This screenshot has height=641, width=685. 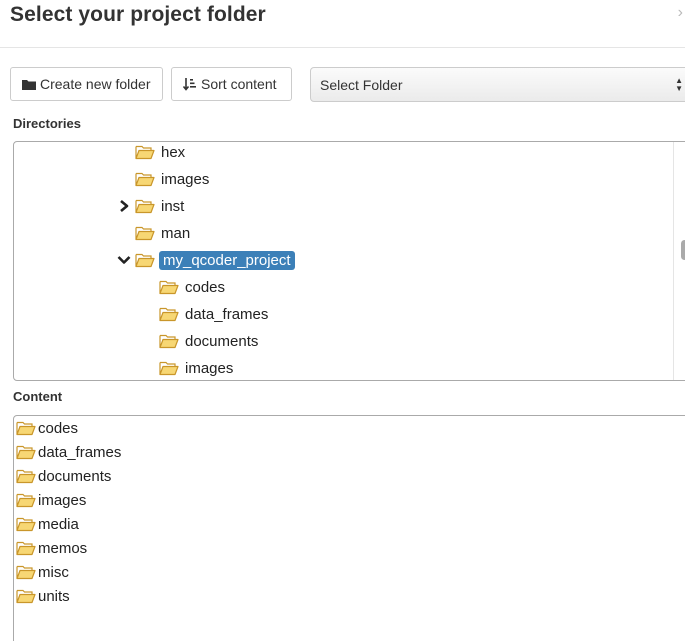 I want to click on content-item: units, so click(x=43, y=596).